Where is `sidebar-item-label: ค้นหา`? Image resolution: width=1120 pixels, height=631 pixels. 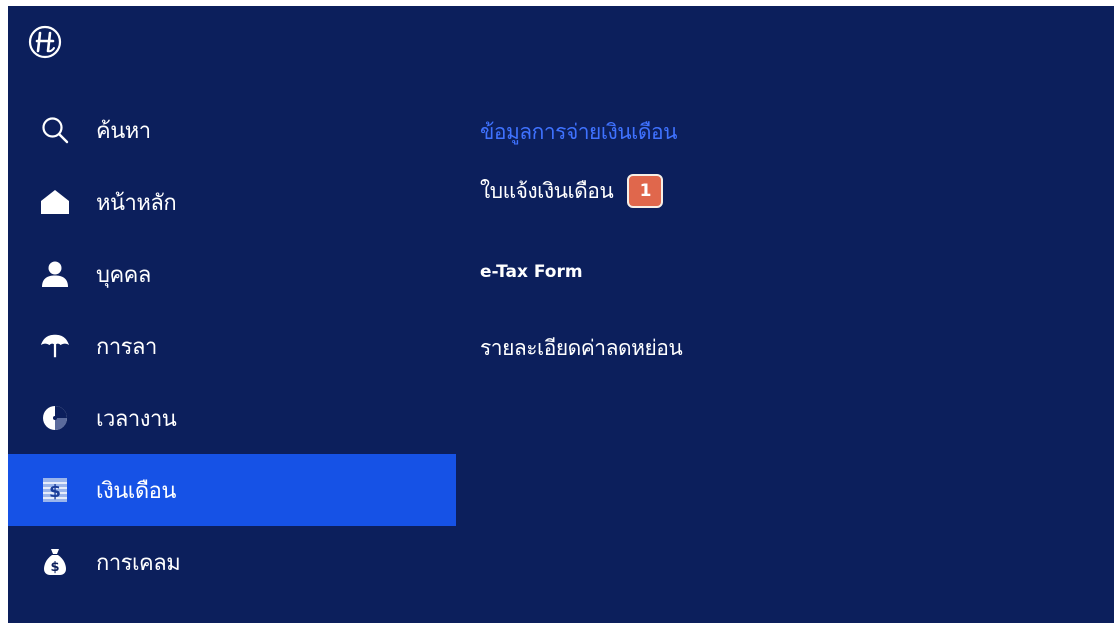 sidebar-item-label: ค้นหา is located at coordinates (123, 131).